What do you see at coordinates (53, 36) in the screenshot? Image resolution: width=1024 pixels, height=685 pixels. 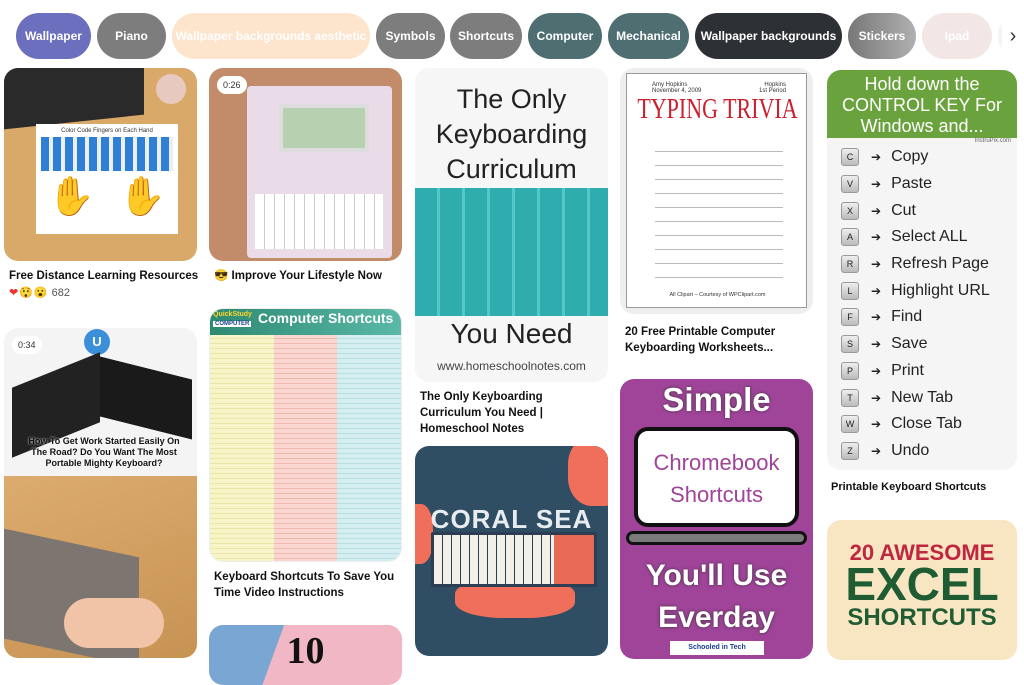 I see `chip-wallpaper: Wallpaper` at bounding box center [53, 36].